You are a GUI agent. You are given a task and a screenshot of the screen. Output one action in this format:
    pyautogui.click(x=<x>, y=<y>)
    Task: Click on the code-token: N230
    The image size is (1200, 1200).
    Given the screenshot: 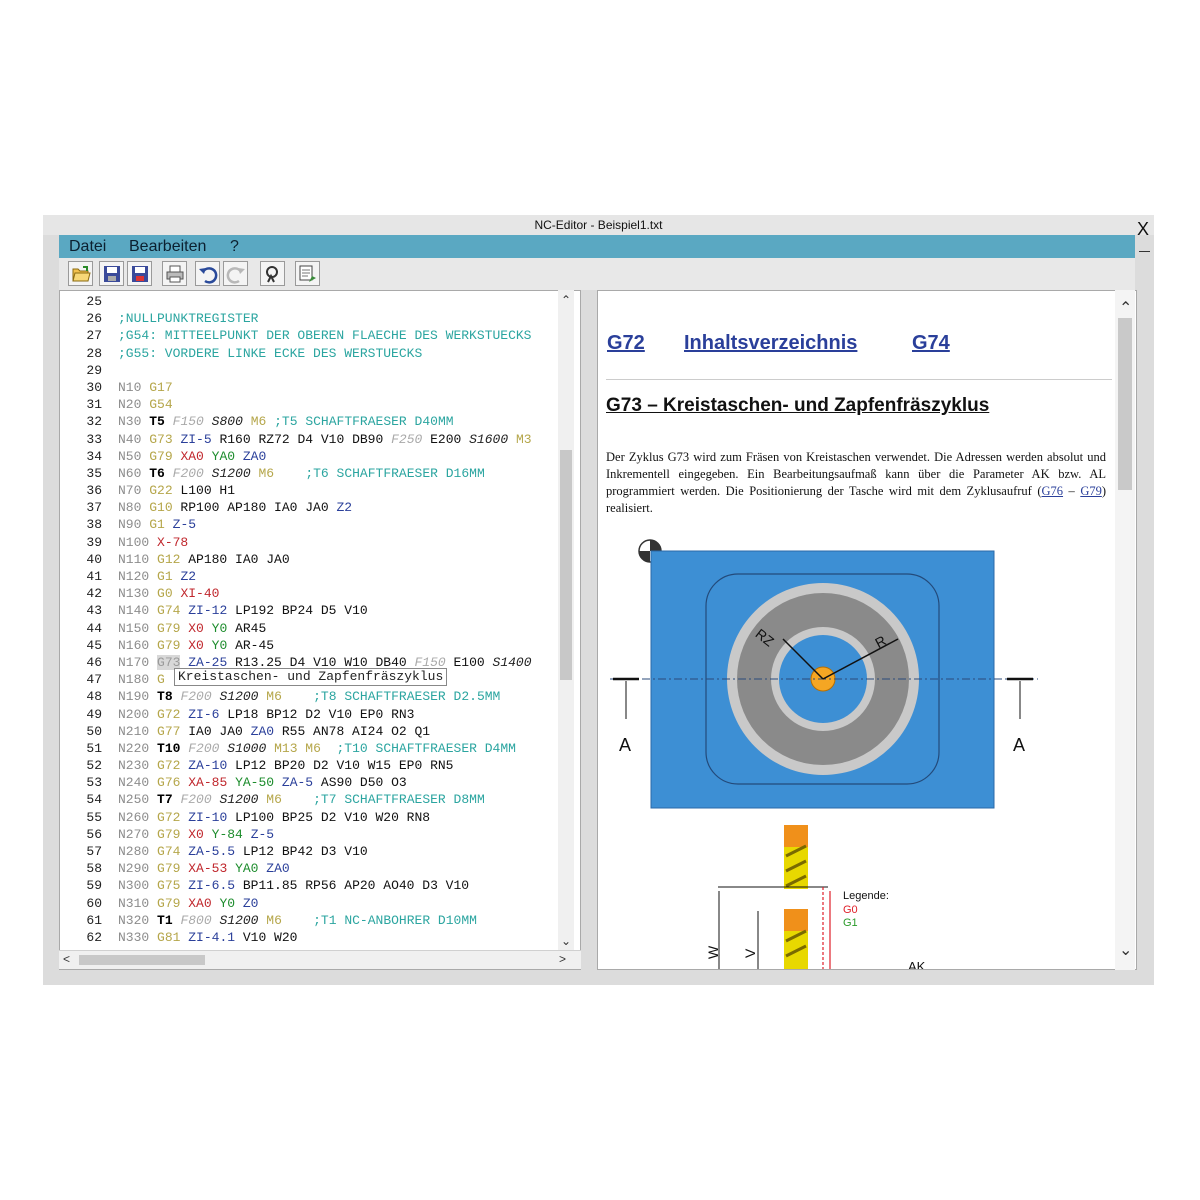 What is the action you would take?
    pyautogui.click(x=138, y=766)
    